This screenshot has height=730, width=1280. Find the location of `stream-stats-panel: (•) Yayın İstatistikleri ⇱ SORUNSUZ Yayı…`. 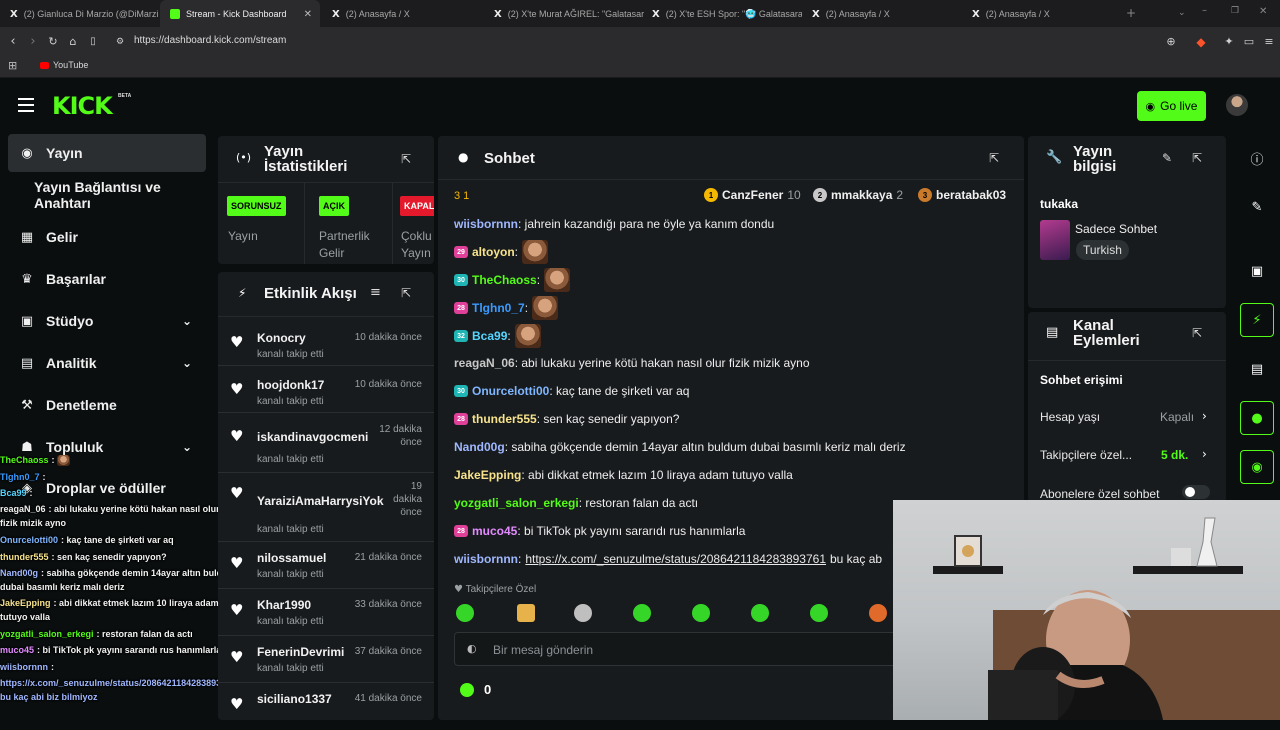

stream-stats-panel: (•) Yayın İstatistikleri ⇱ SORUNSUZ Yayı… is located at coordinates (326, 200).